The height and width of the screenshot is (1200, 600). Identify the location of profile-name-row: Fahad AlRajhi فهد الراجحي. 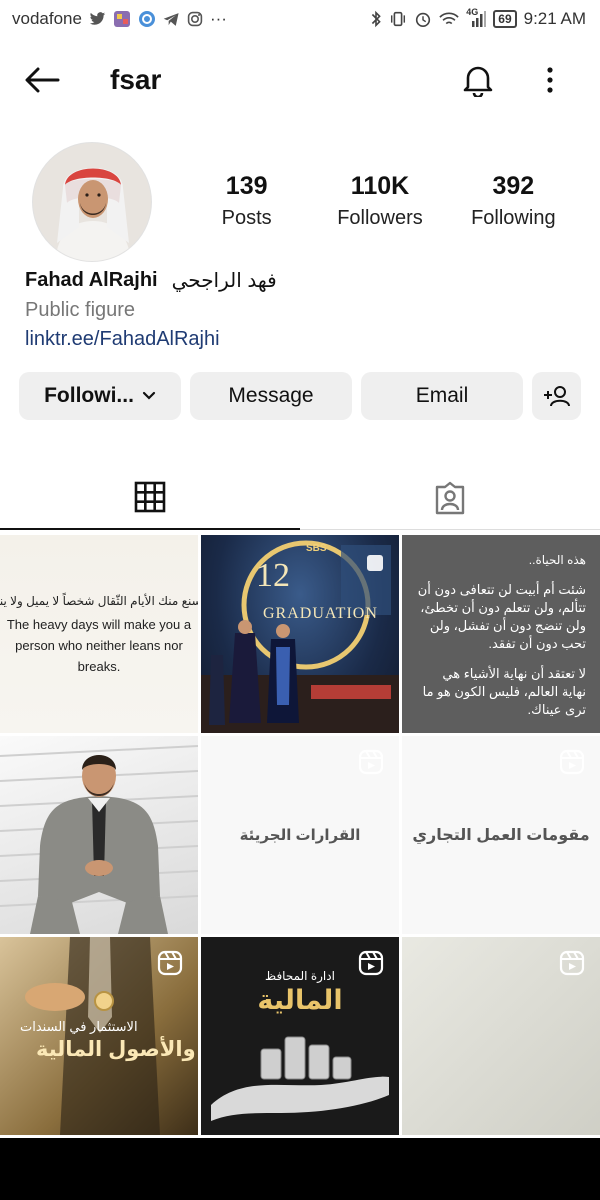
(151, 280).